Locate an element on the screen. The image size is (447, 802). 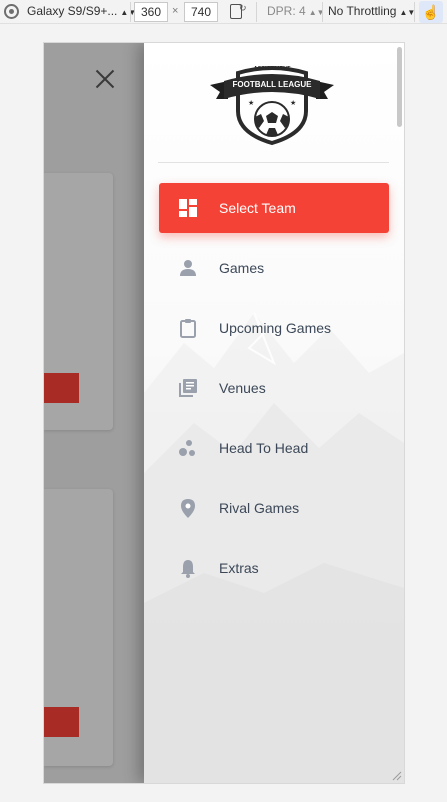
sidebar-item-rival-games: Rival Games is located at coordinates (274, 508).